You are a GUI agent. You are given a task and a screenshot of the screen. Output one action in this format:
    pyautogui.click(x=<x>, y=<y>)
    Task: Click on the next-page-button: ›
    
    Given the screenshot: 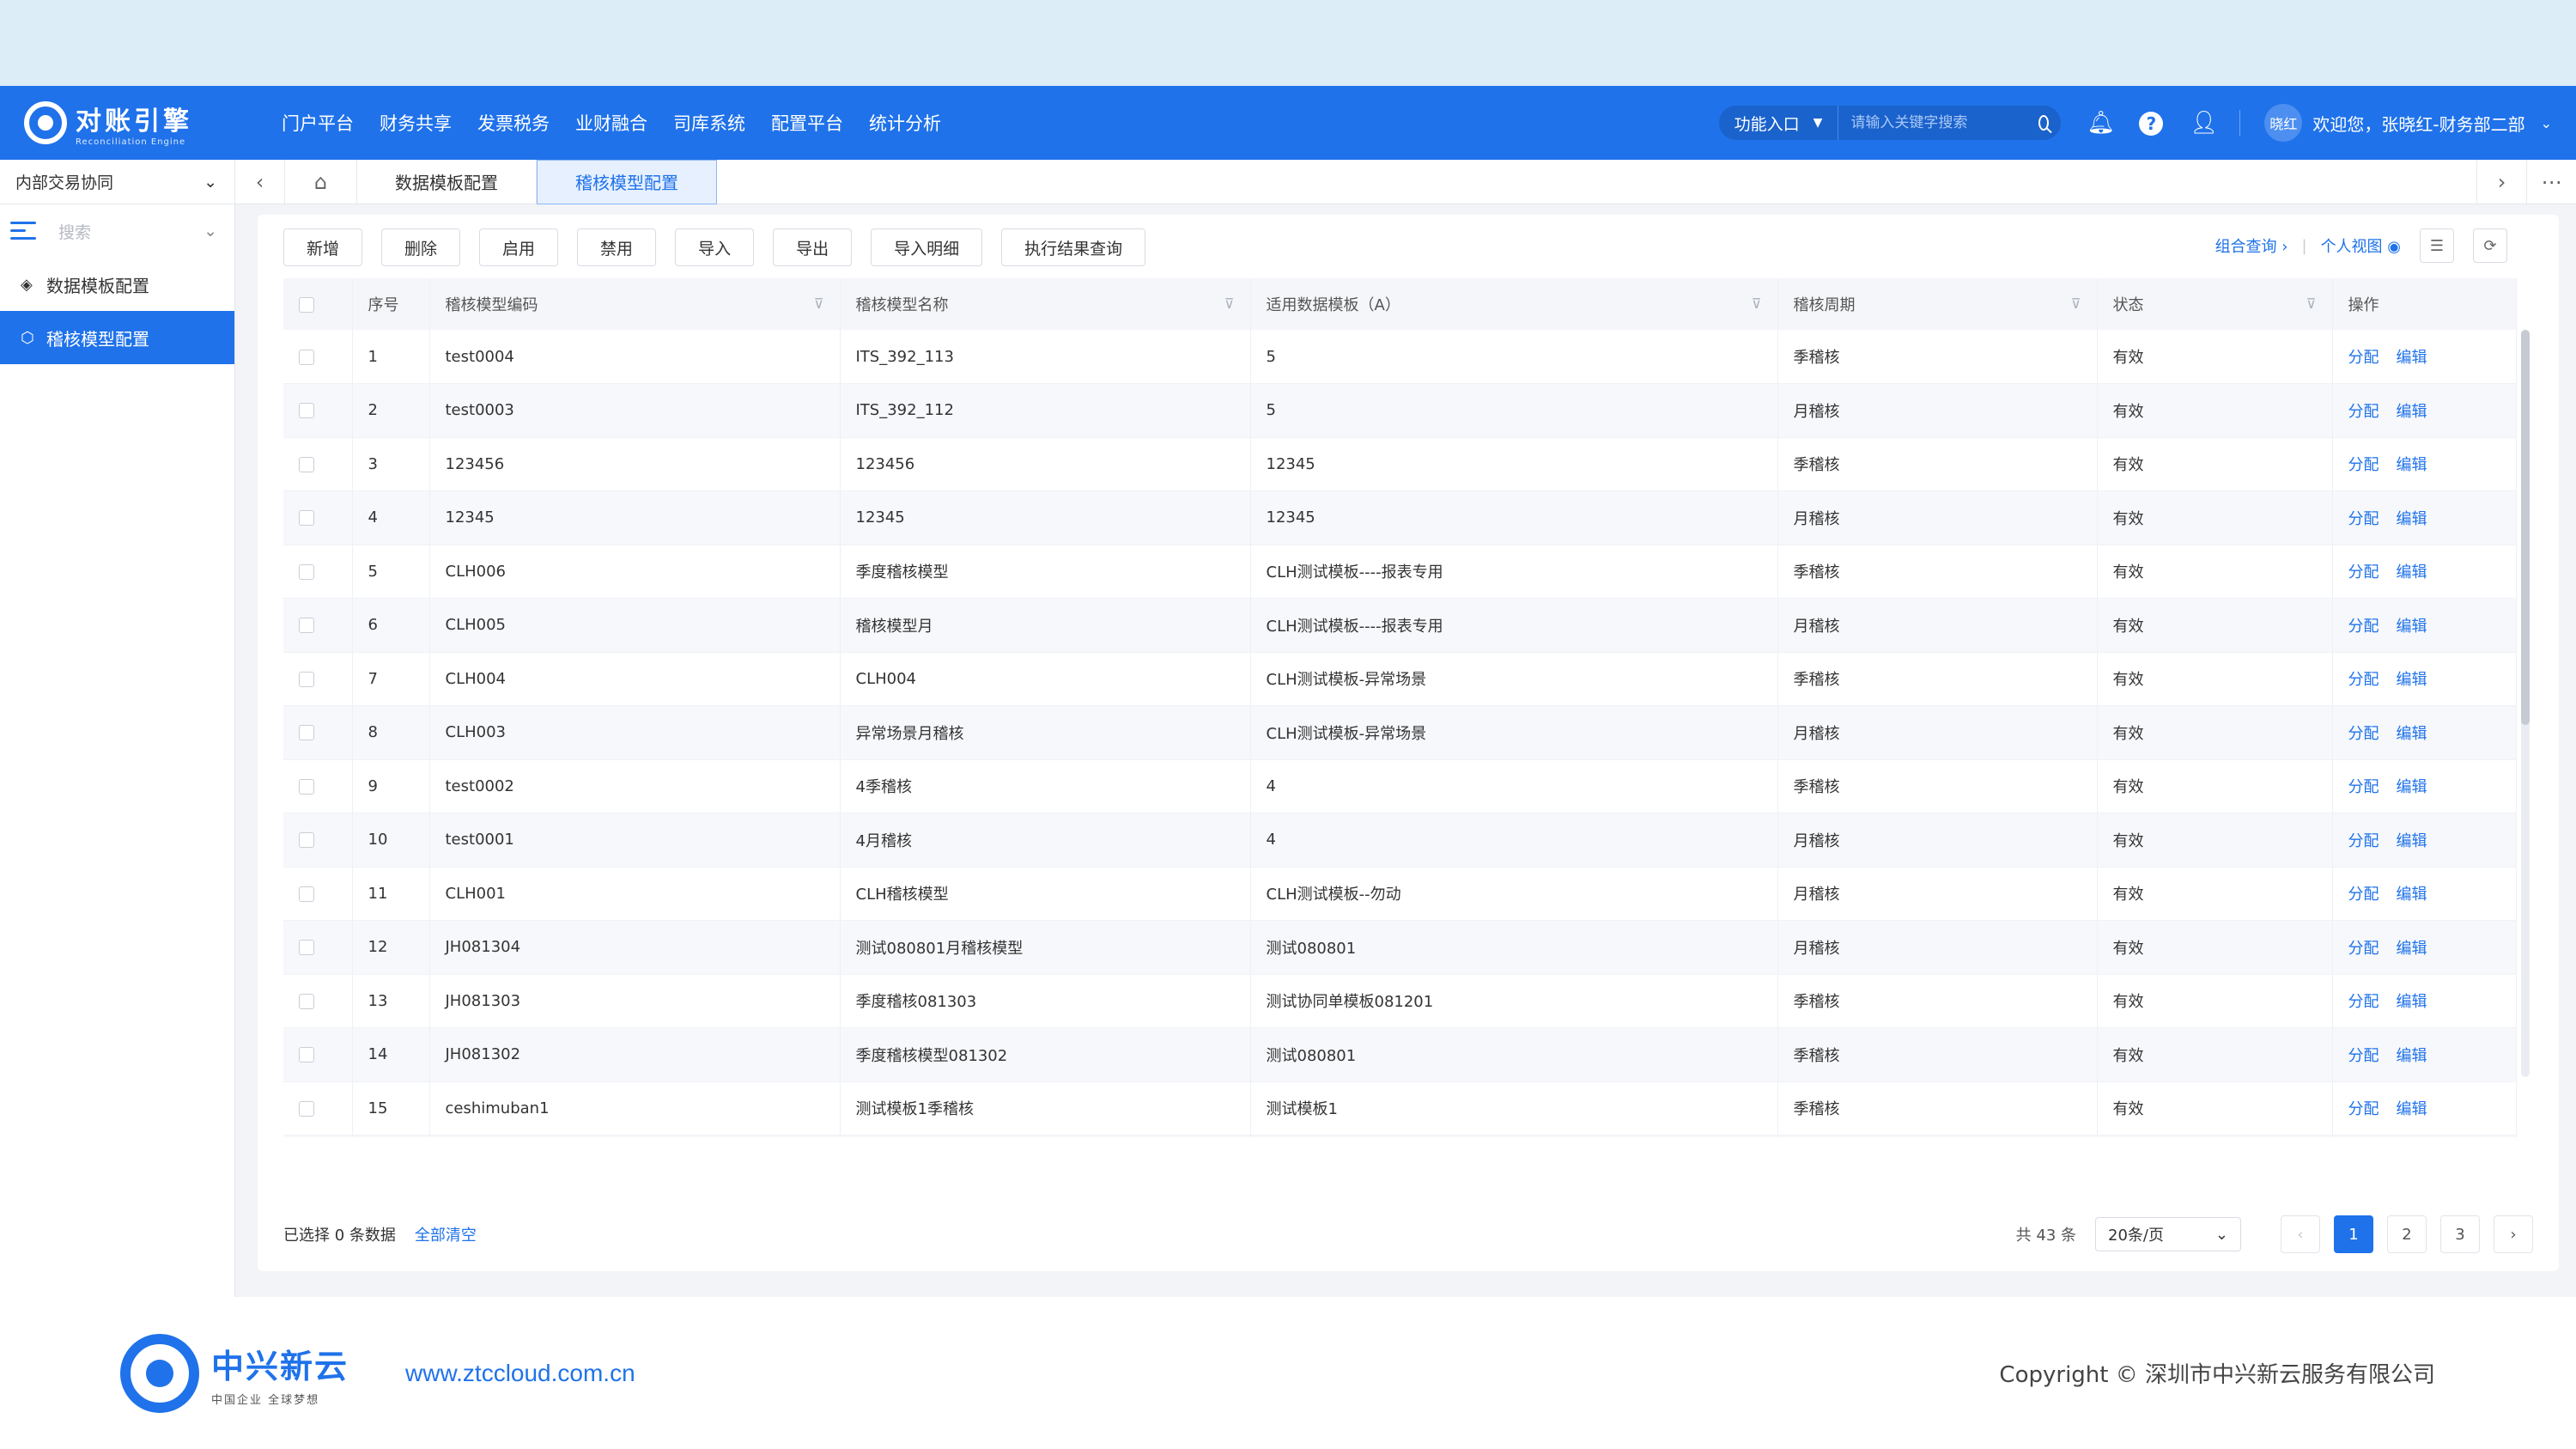 What is the action you would take?
    pyautogui.click(x=2514, y=1234)
    